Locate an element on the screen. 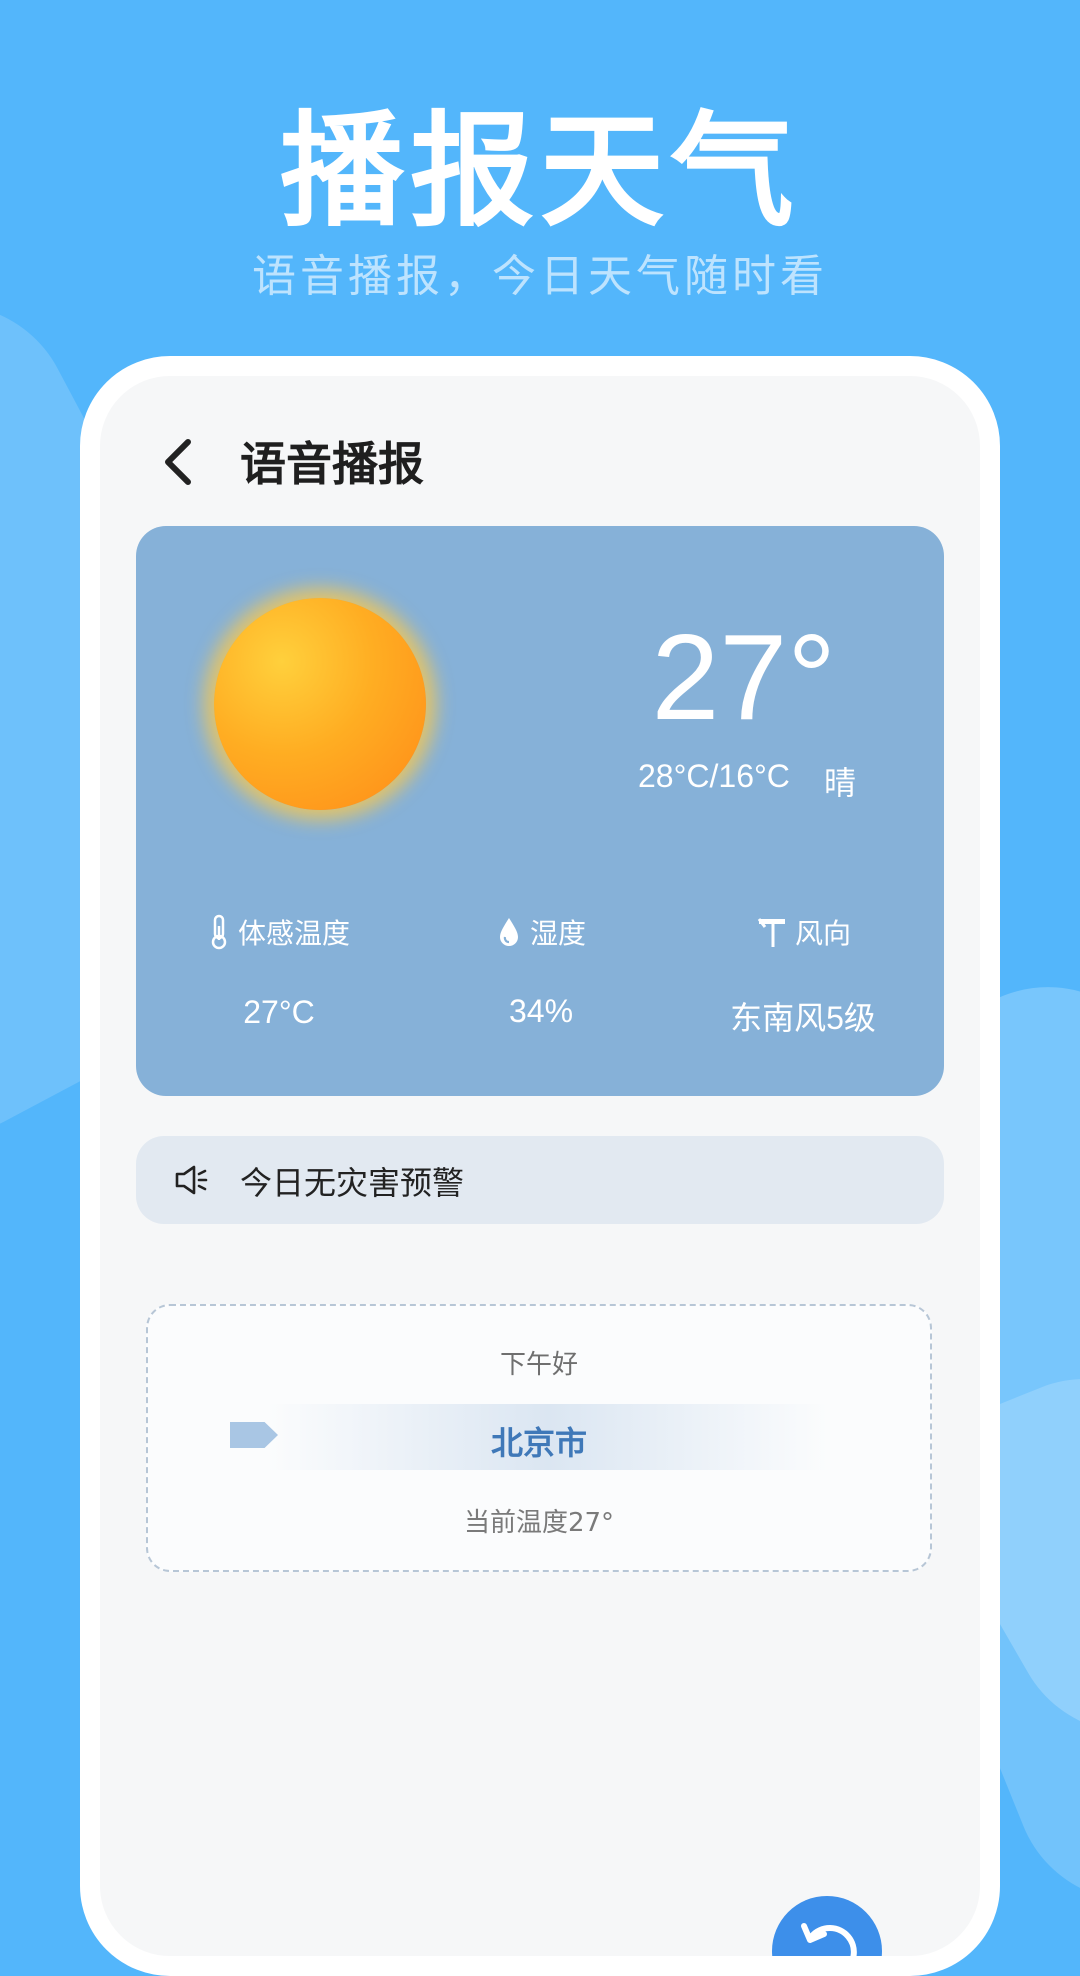  metric-feels-like: 体感温度 27°C is located at coordinates (279, 971).